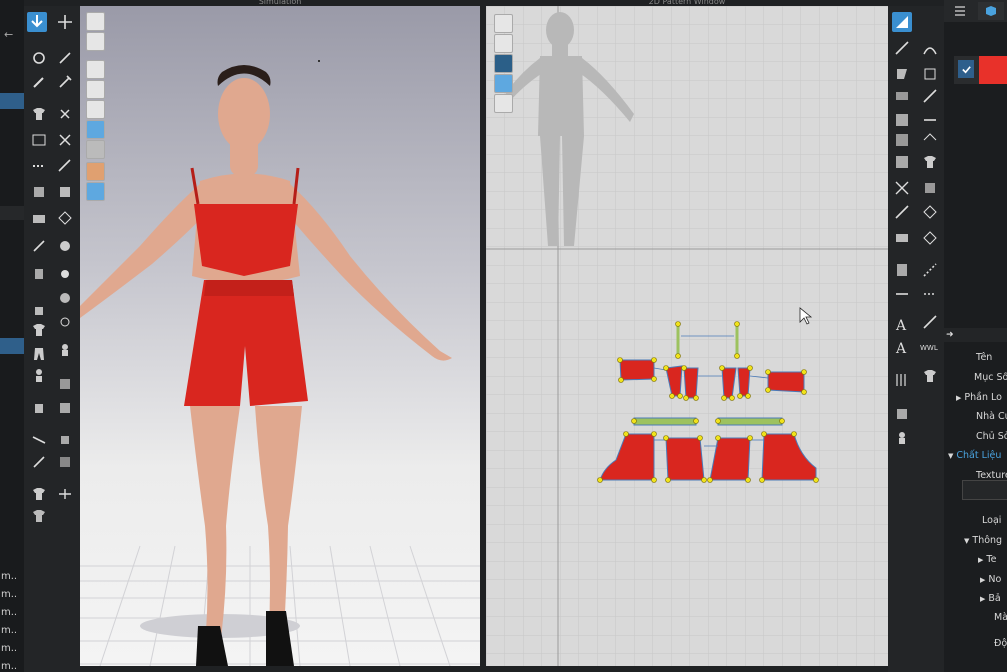 The height and width of the screenshot is (672, 1007). Describe the element at coordinates (37, 22) in the screenshot. I see `select-arrow-icon` at that location.